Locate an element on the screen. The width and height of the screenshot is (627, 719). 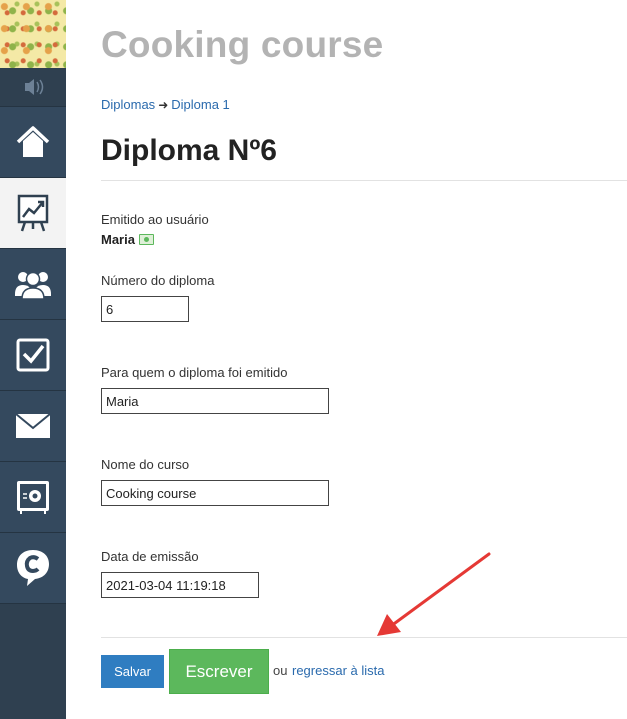
number-label: Número do diploma is located at coordinates (158, 280).